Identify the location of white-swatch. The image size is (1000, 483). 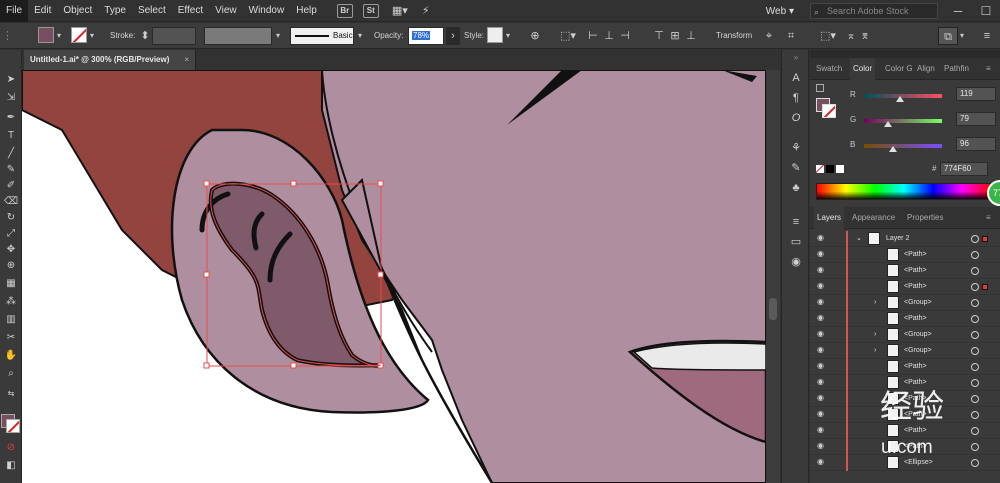
(840, 169).